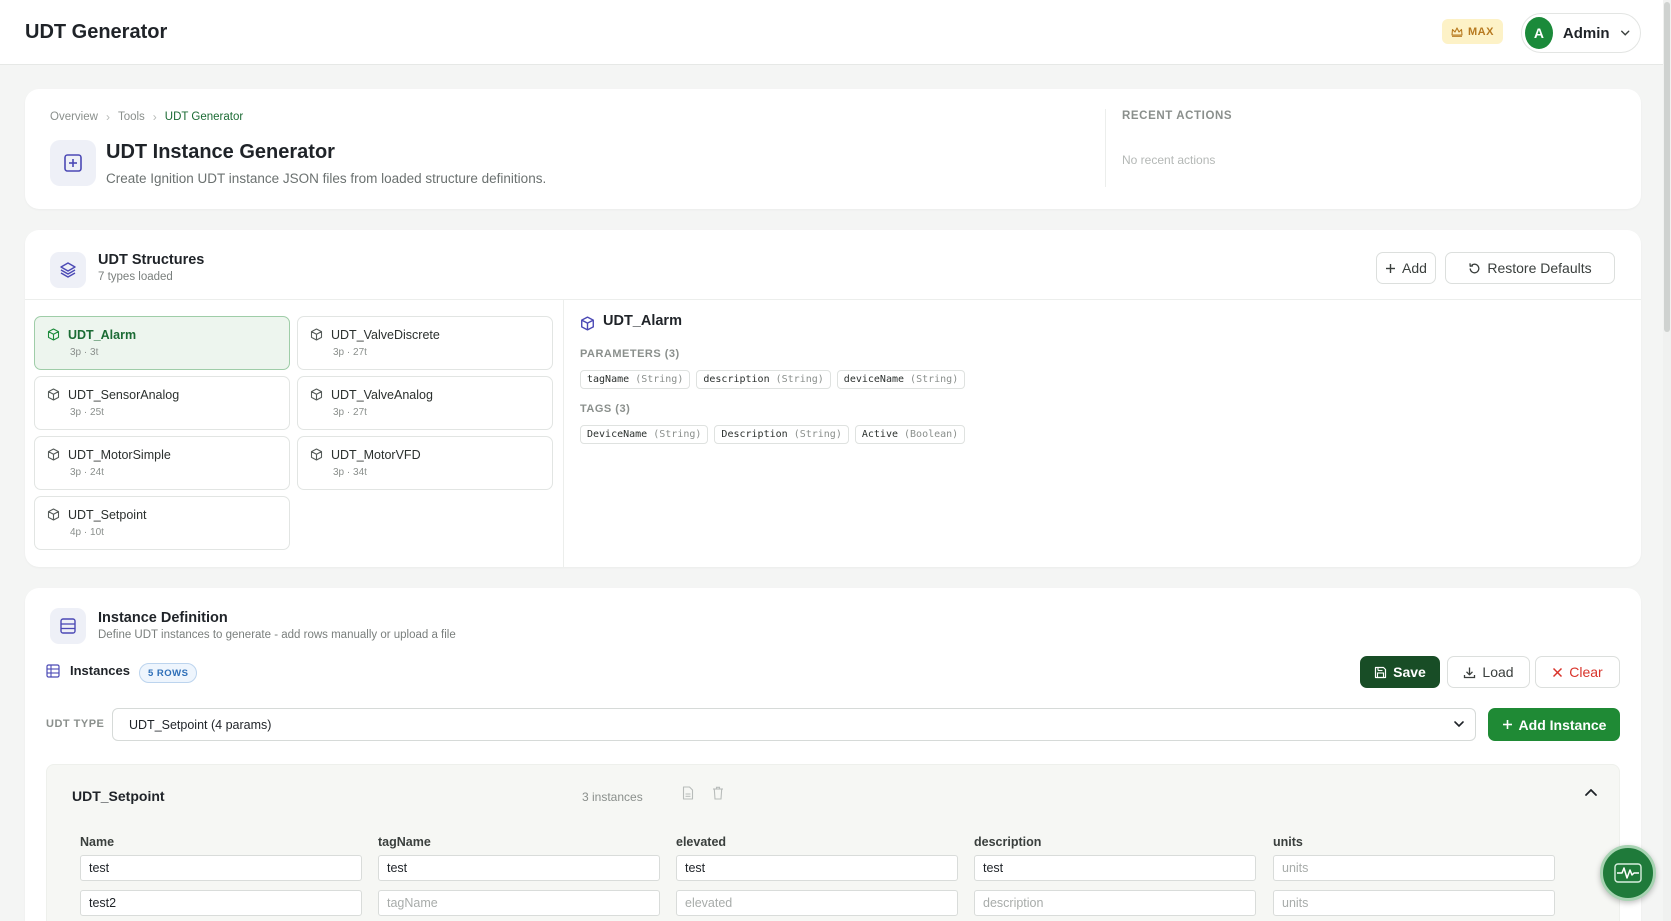 This screenshot has width=1671, height=921. What do you see at coordinates (763, 379) in the screenshot?
I see `parameter-chip: description (String)` at bounding box center [763, 379].